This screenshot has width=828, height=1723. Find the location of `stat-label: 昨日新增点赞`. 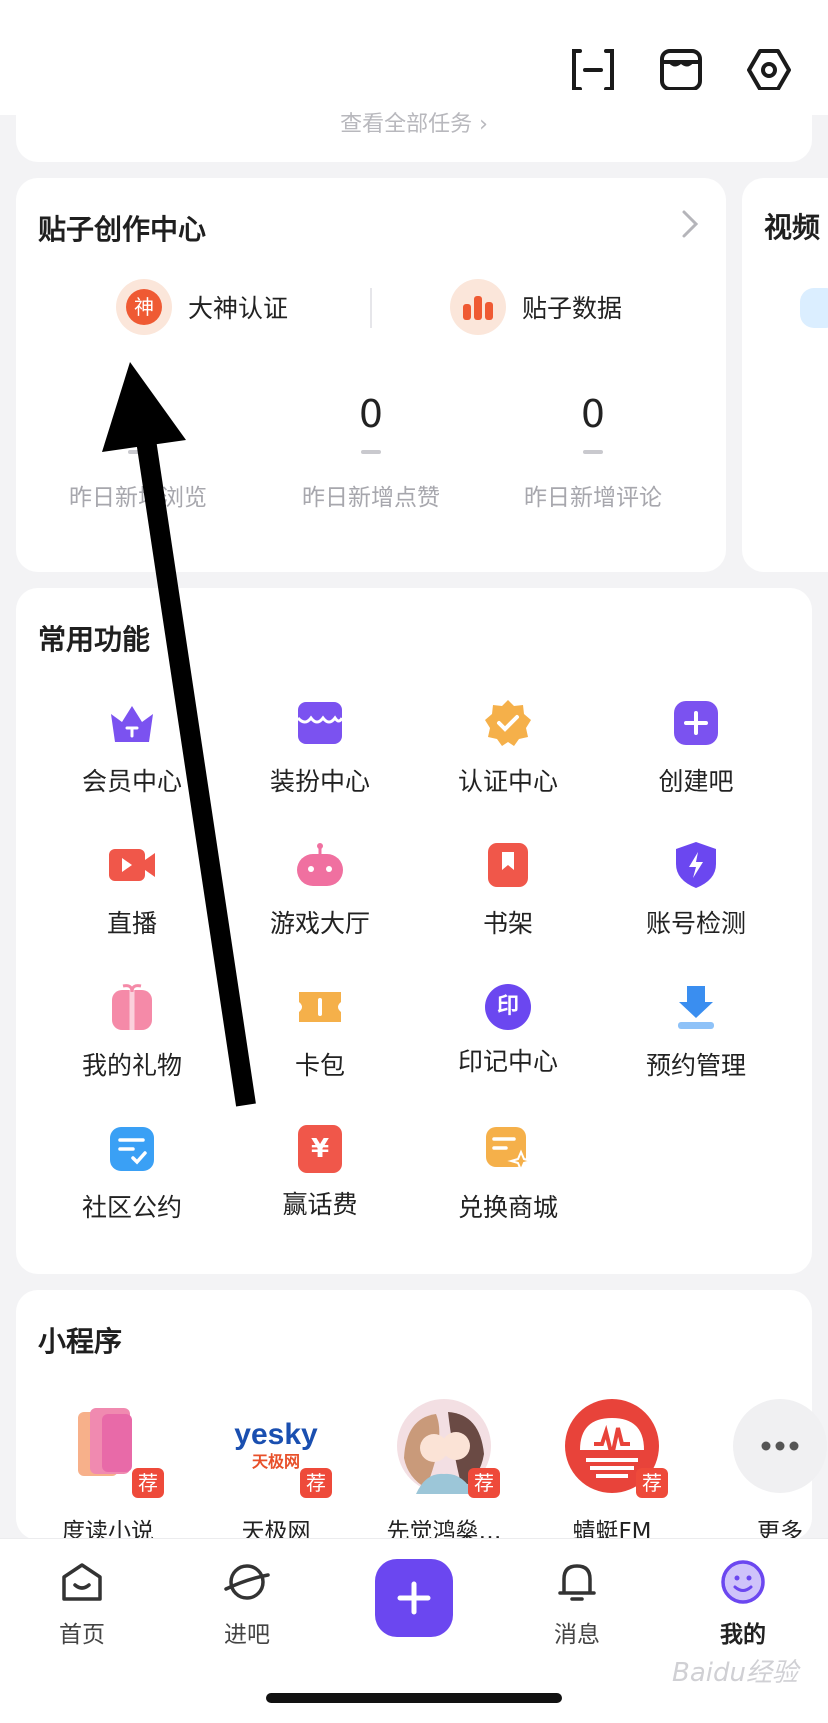

stat-label: 昨日新增点赞 is located at coordinates (371, 498).